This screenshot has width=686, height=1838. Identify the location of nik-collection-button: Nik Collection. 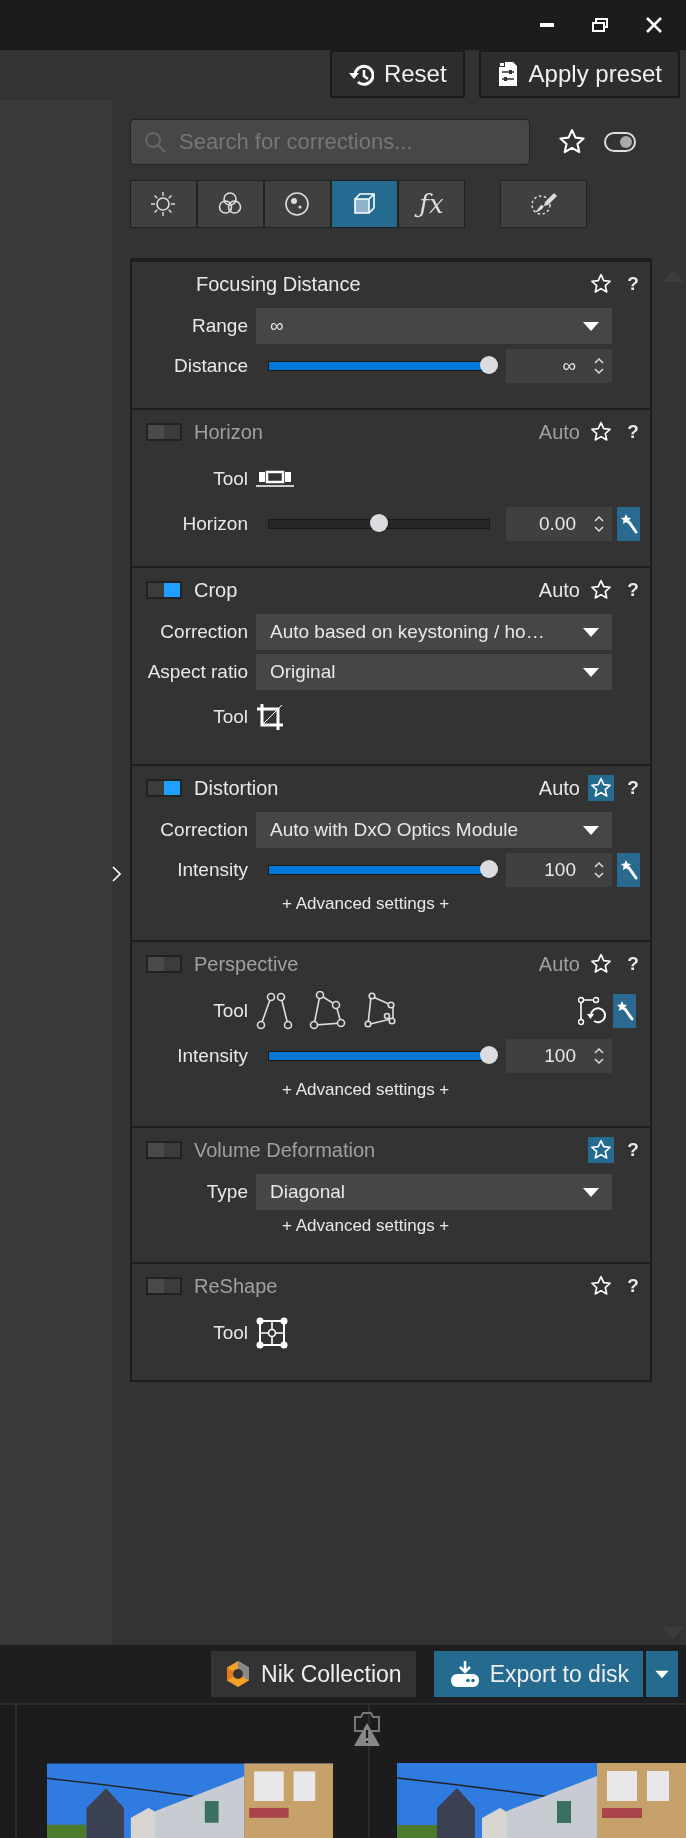
(313, 1674).